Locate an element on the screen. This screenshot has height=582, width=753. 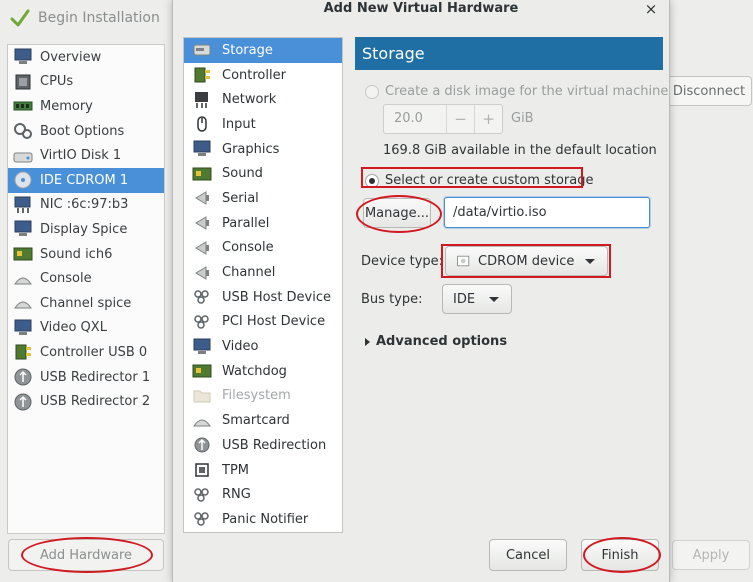
hardware-item-label: RNG is located at coordinates (236, 495).